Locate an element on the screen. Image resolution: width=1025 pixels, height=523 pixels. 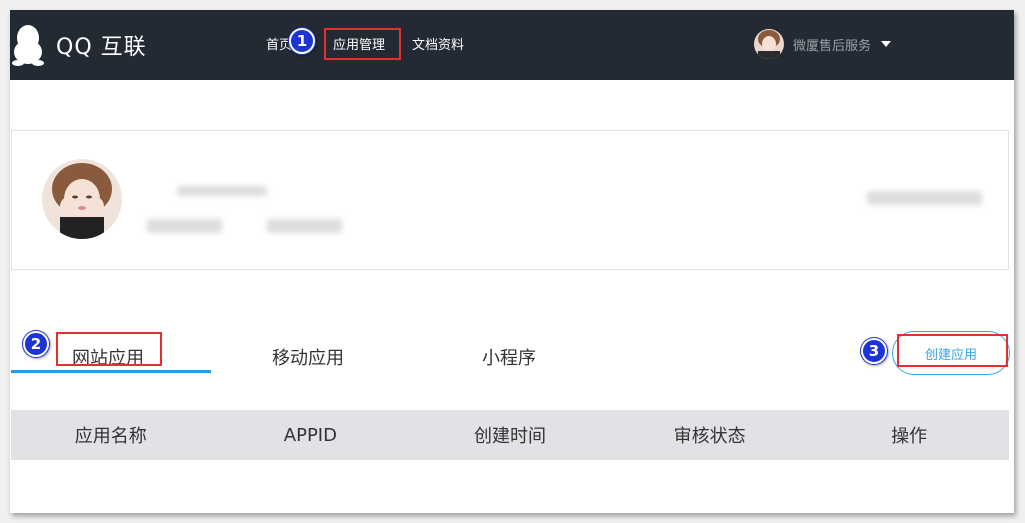
user-avatar is located at coordinates (769, 44).